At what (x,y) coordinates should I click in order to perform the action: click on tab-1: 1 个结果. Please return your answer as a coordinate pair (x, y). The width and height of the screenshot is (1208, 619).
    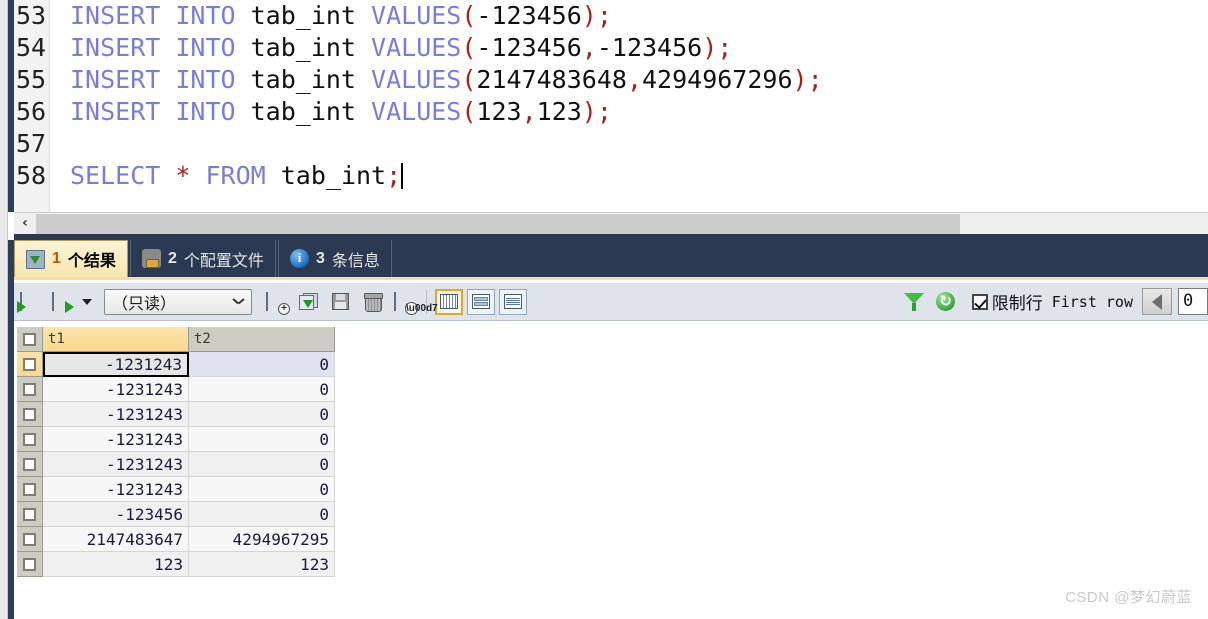
    Looking at the image, I should click on (71, 258).